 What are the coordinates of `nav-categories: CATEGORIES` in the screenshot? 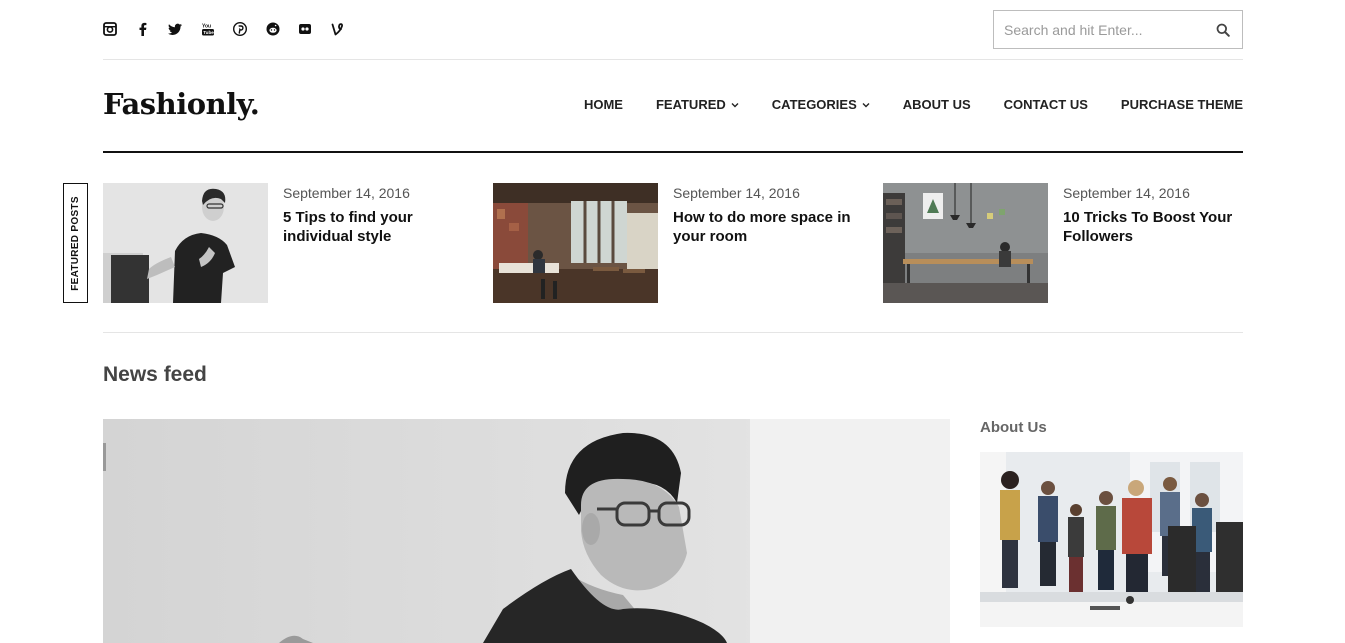 It's located at (821, 104).